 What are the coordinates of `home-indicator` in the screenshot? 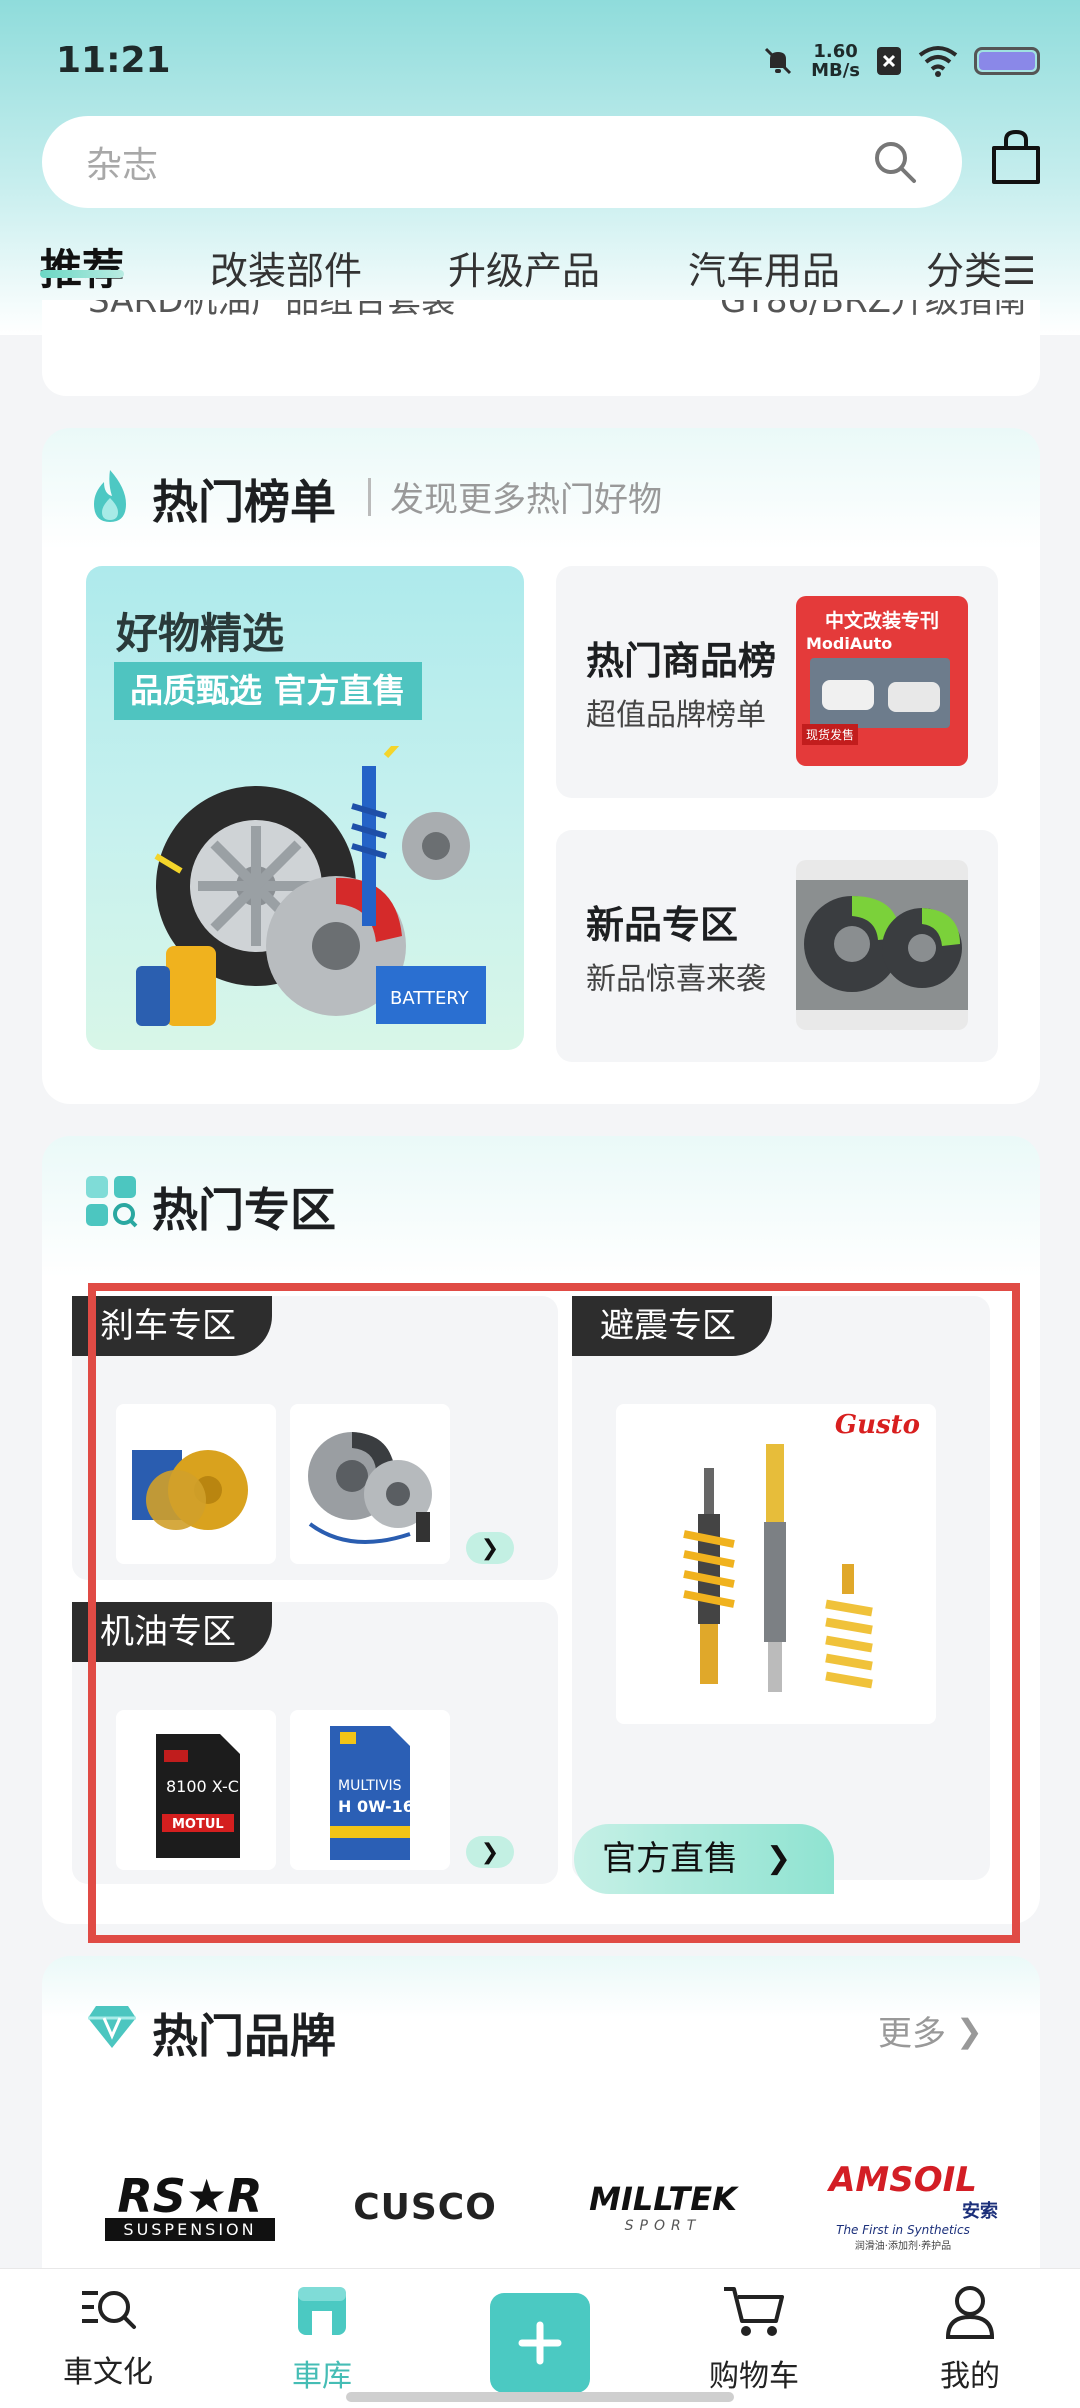 It's located at (540, 2397).